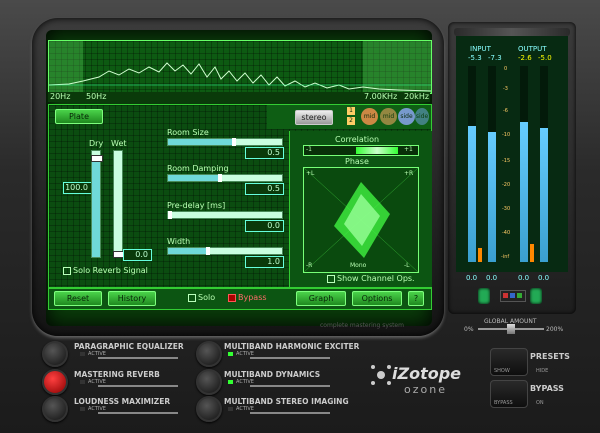  I want to click on phase-label: Phase, so click(357, 161).